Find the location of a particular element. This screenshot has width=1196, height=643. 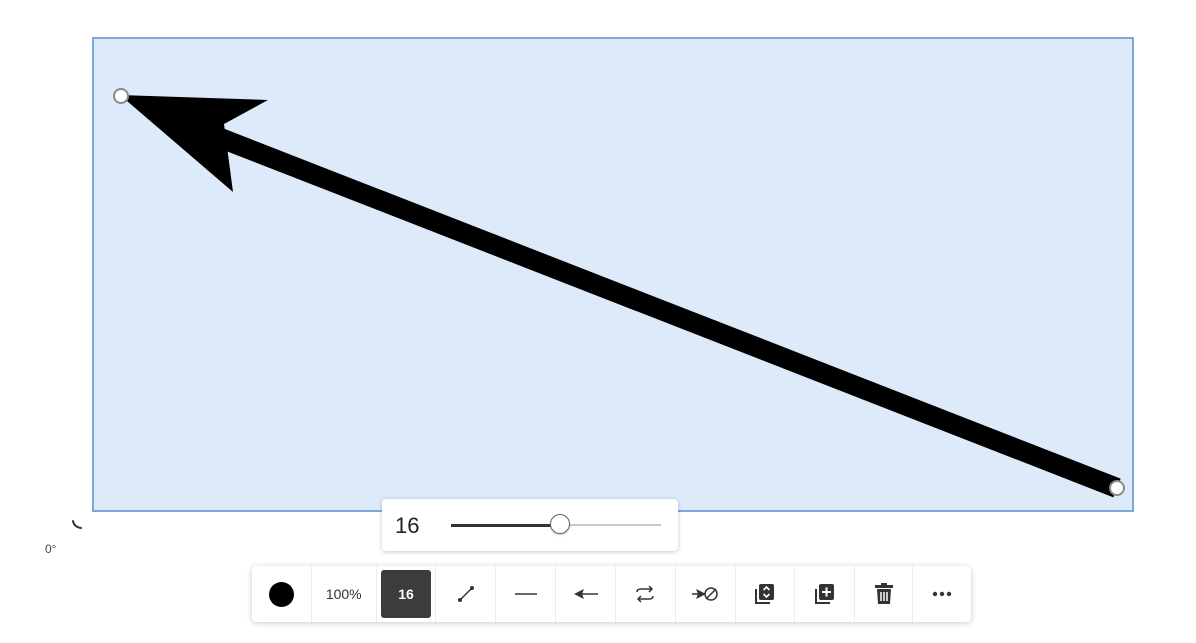

trash-icon is located at coordinates (883, 593).